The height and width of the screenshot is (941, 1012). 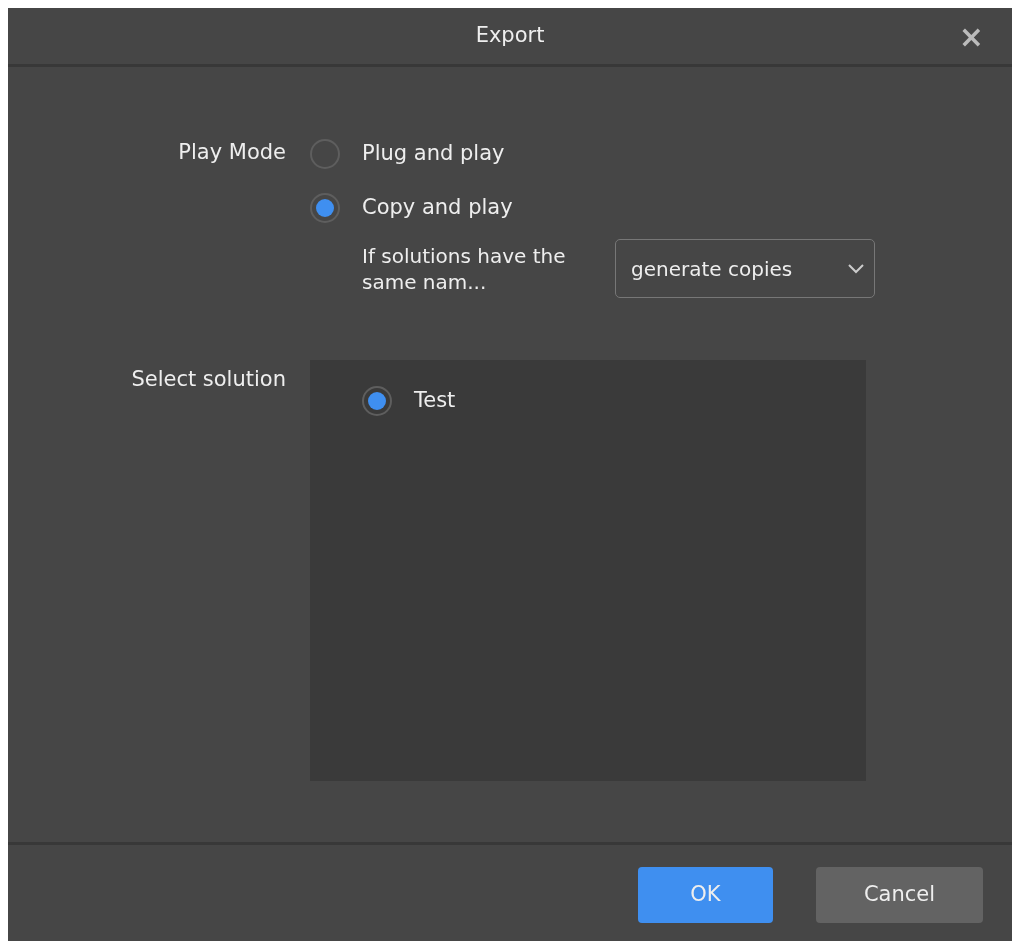 What do you see at coordinates (899, 895) in the screenshot?
I see `cancel-button: Cancel` at bounding box center [899, 895].